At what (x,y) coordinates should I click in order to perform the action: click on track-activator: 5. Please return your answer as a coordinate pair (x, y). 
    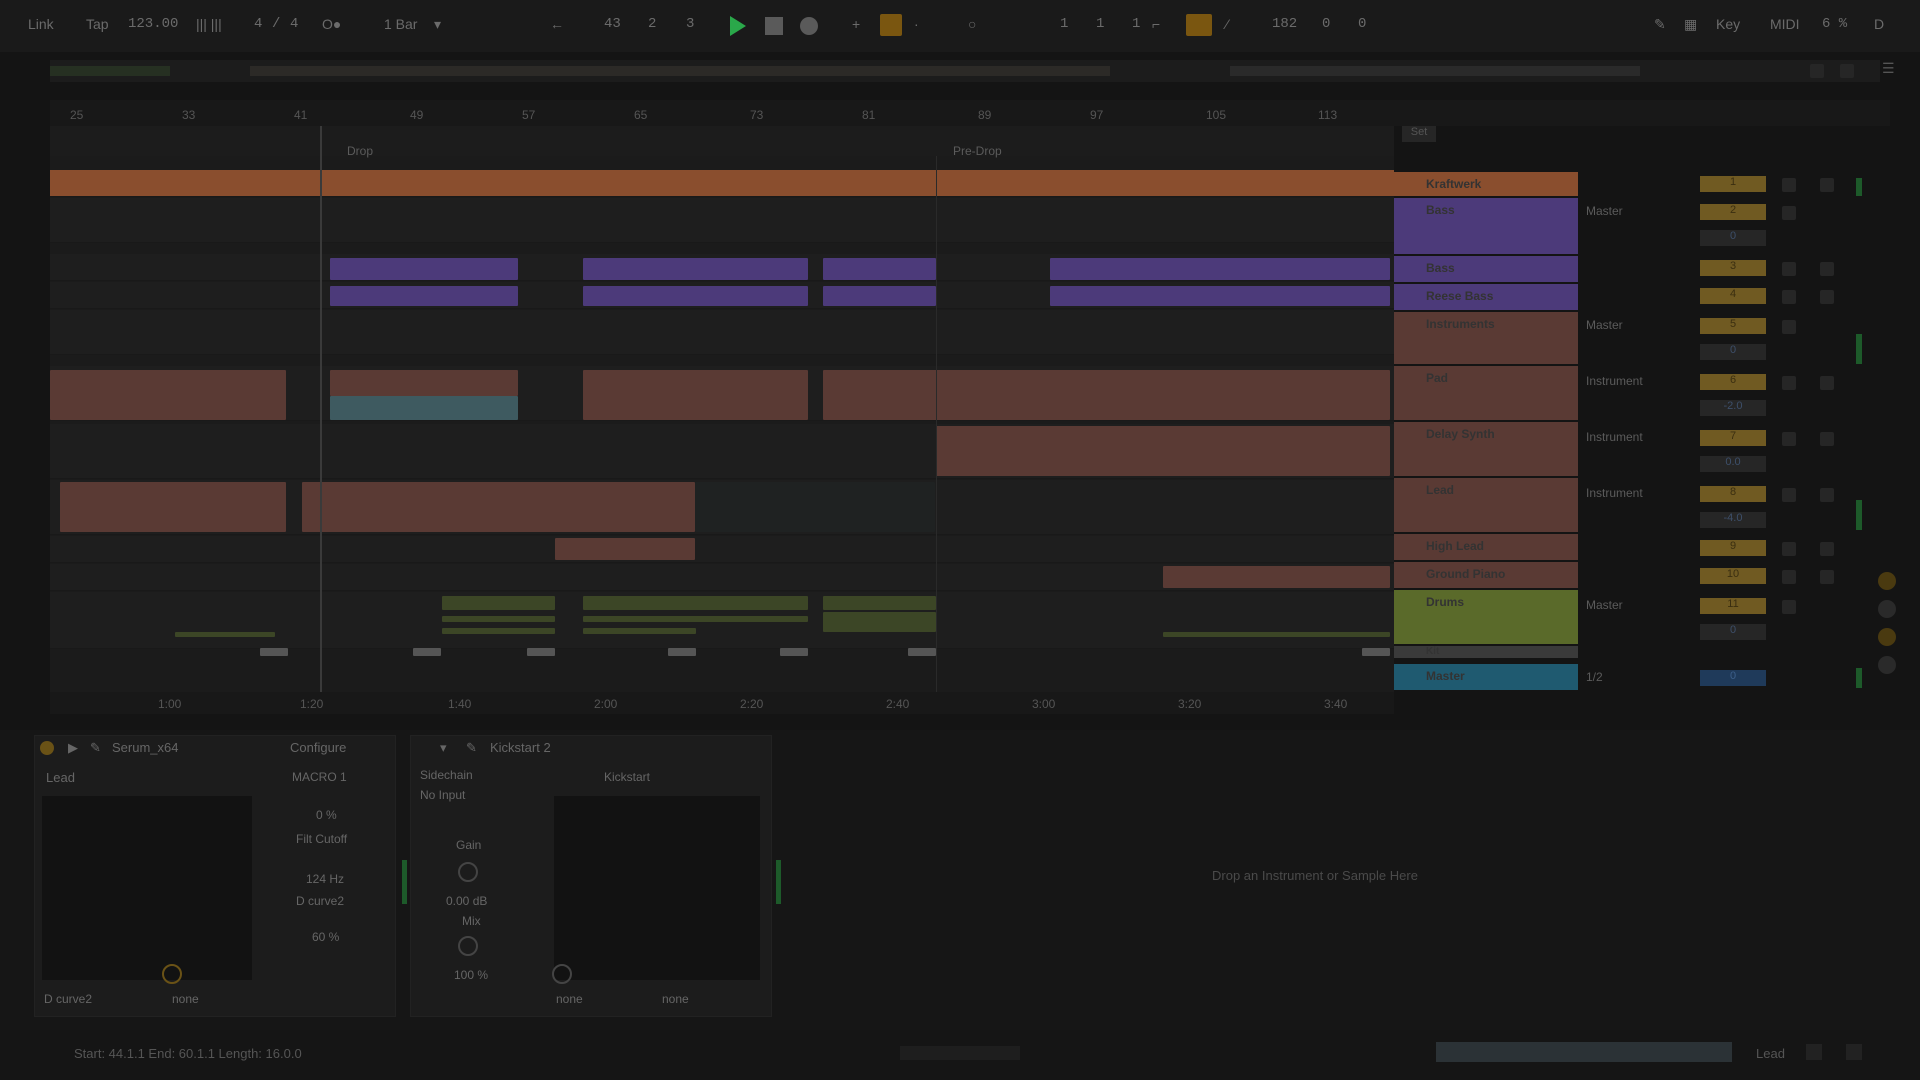
    Looking at the image, I should click on (1733, 326).